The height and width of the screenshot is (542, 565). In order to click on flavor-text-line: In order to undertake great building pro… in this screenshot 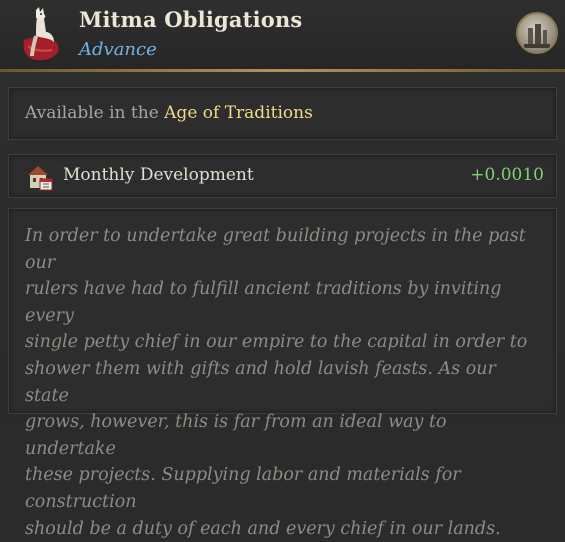, I will do `click(275, 249)`.